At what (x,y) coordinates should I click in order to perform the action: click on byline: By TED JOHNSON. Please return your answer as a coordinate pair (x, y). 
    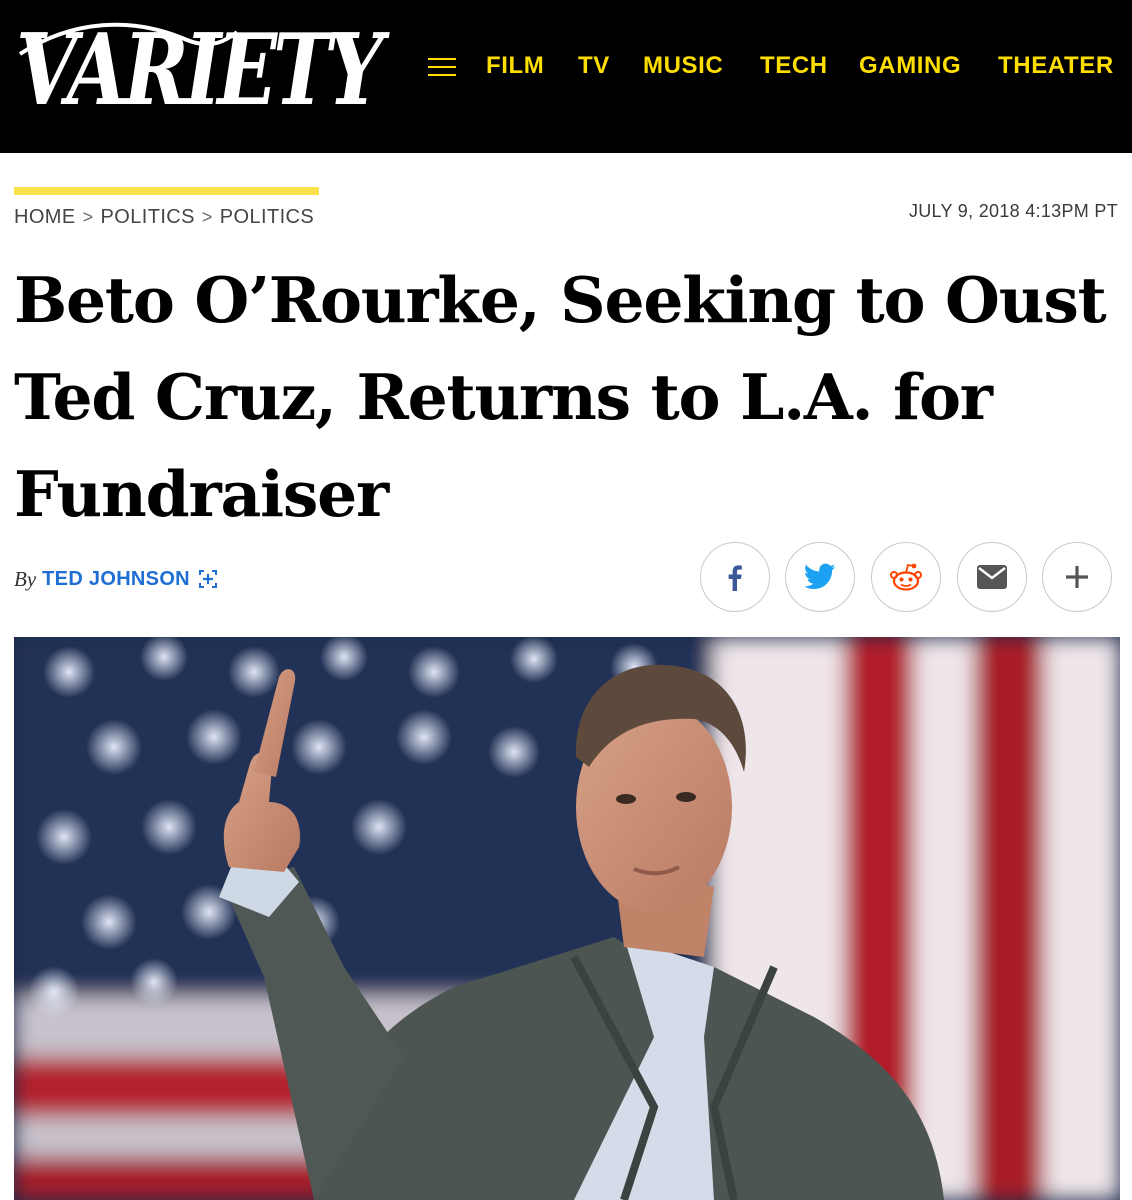
    Looking at the image, I should click on (116, 579).